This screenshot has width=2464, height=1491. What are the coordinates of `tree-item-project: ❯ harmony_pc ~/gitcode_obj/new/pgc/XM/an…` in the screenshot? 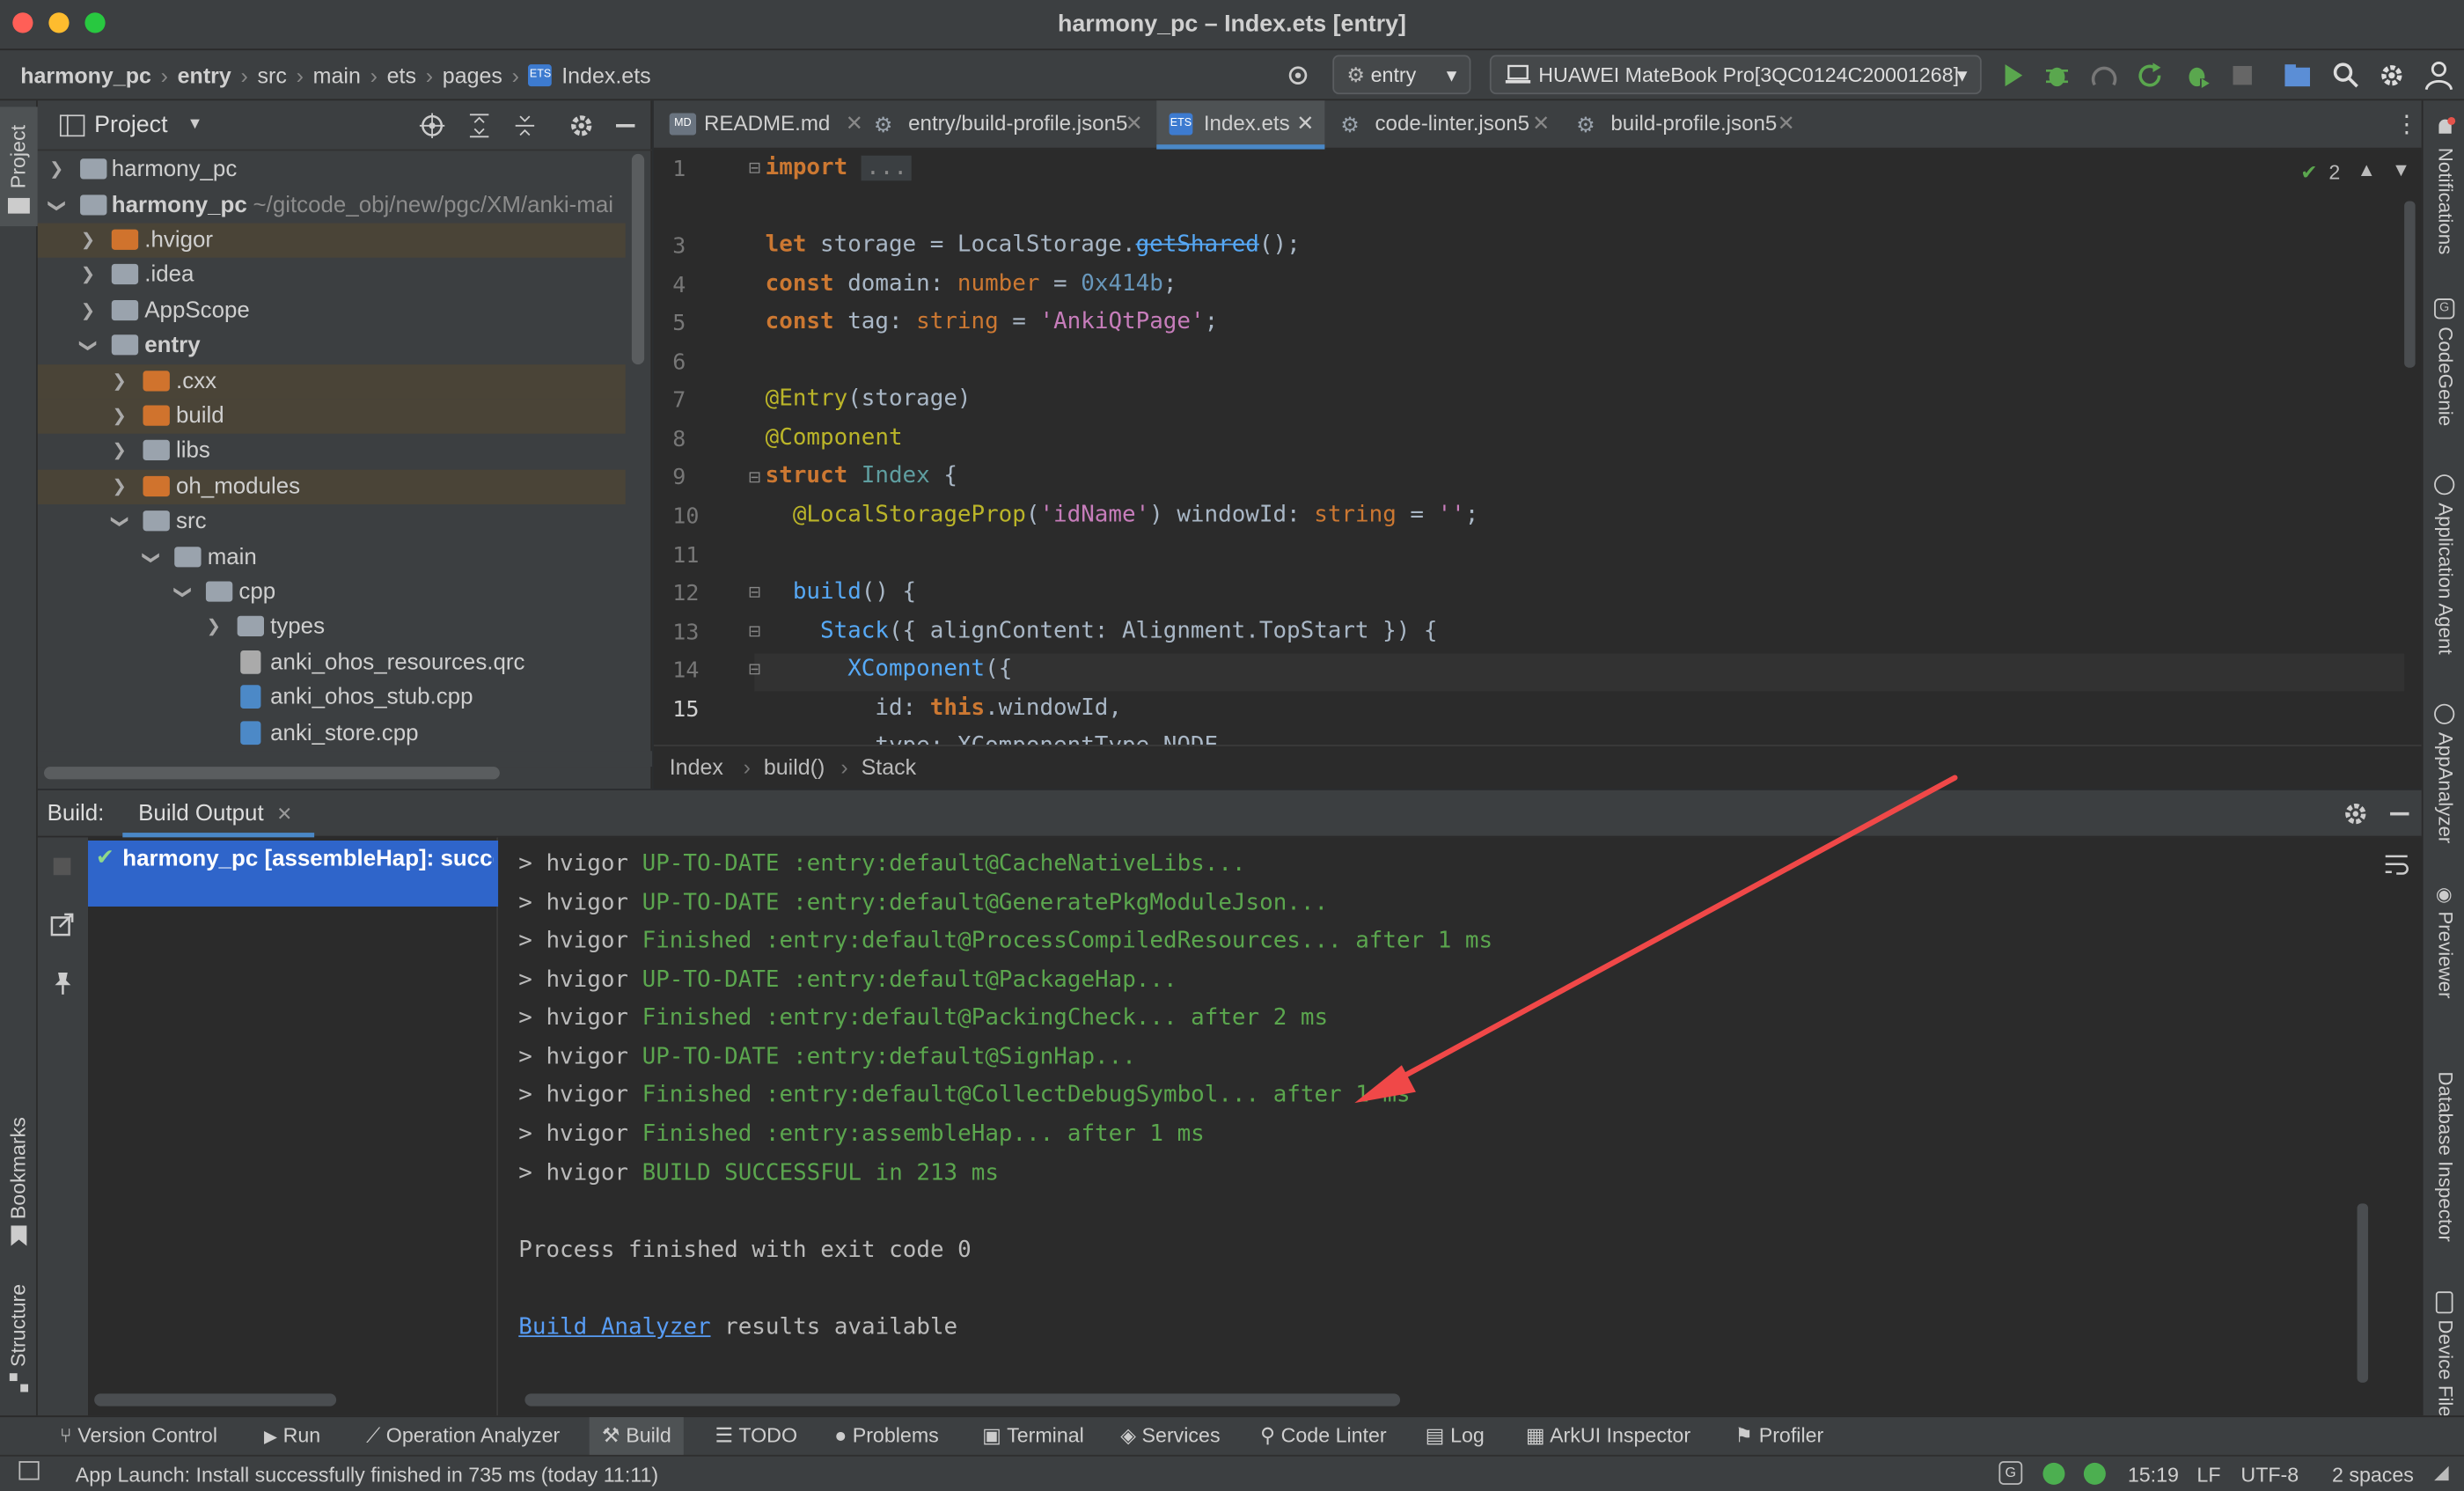 It's located at (332, 205).